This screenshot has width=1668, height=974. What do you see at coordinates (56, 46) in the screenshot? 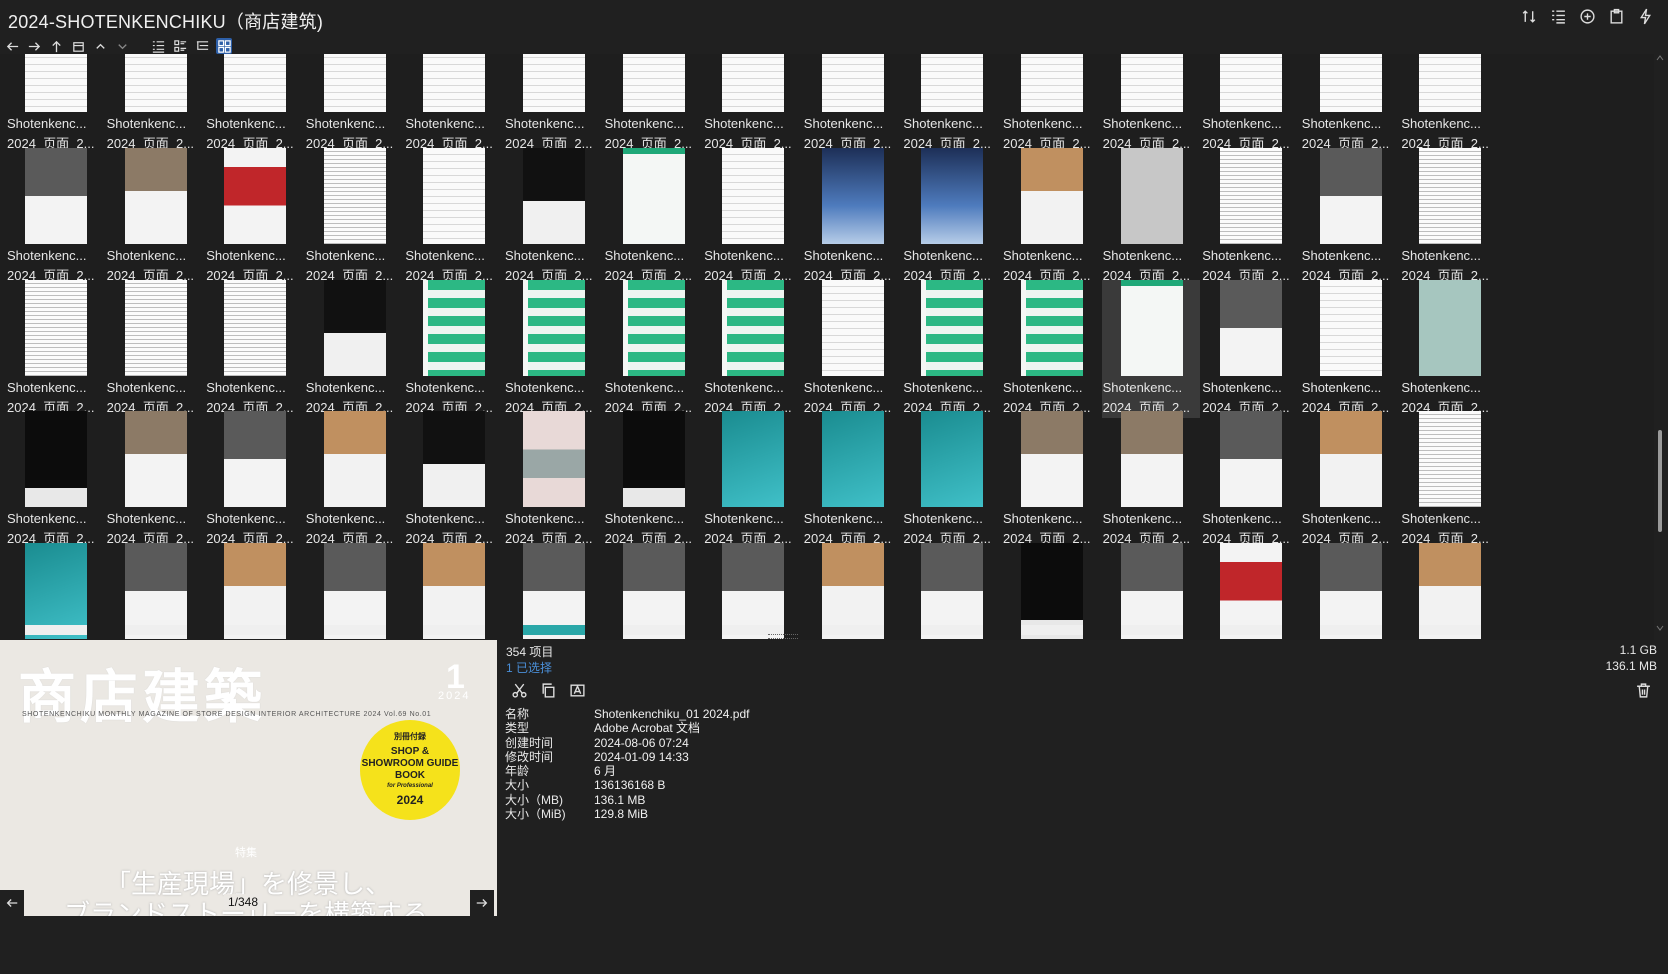
I see `up-arrow-icon` at bounding box center [56, 46].